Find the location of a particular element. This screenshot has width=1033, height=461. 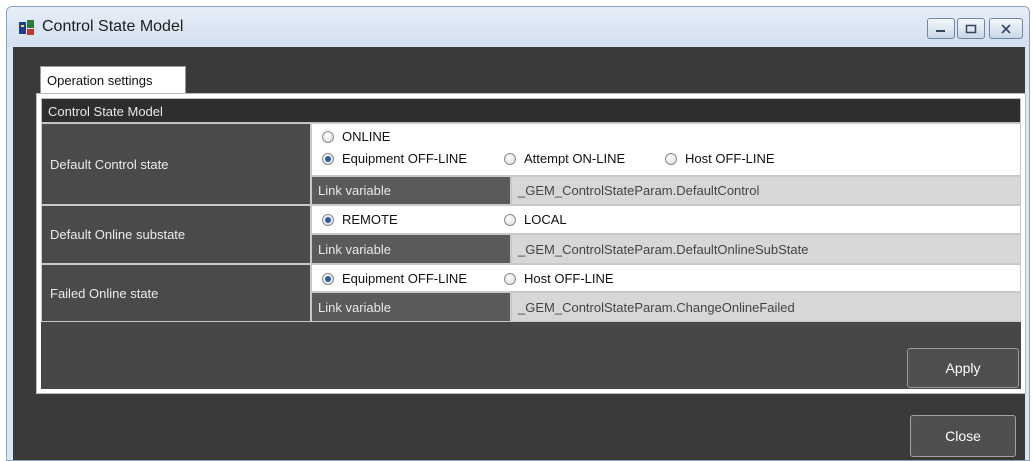

radio-online-label: ONLINE is located at coordinates (366, 136).